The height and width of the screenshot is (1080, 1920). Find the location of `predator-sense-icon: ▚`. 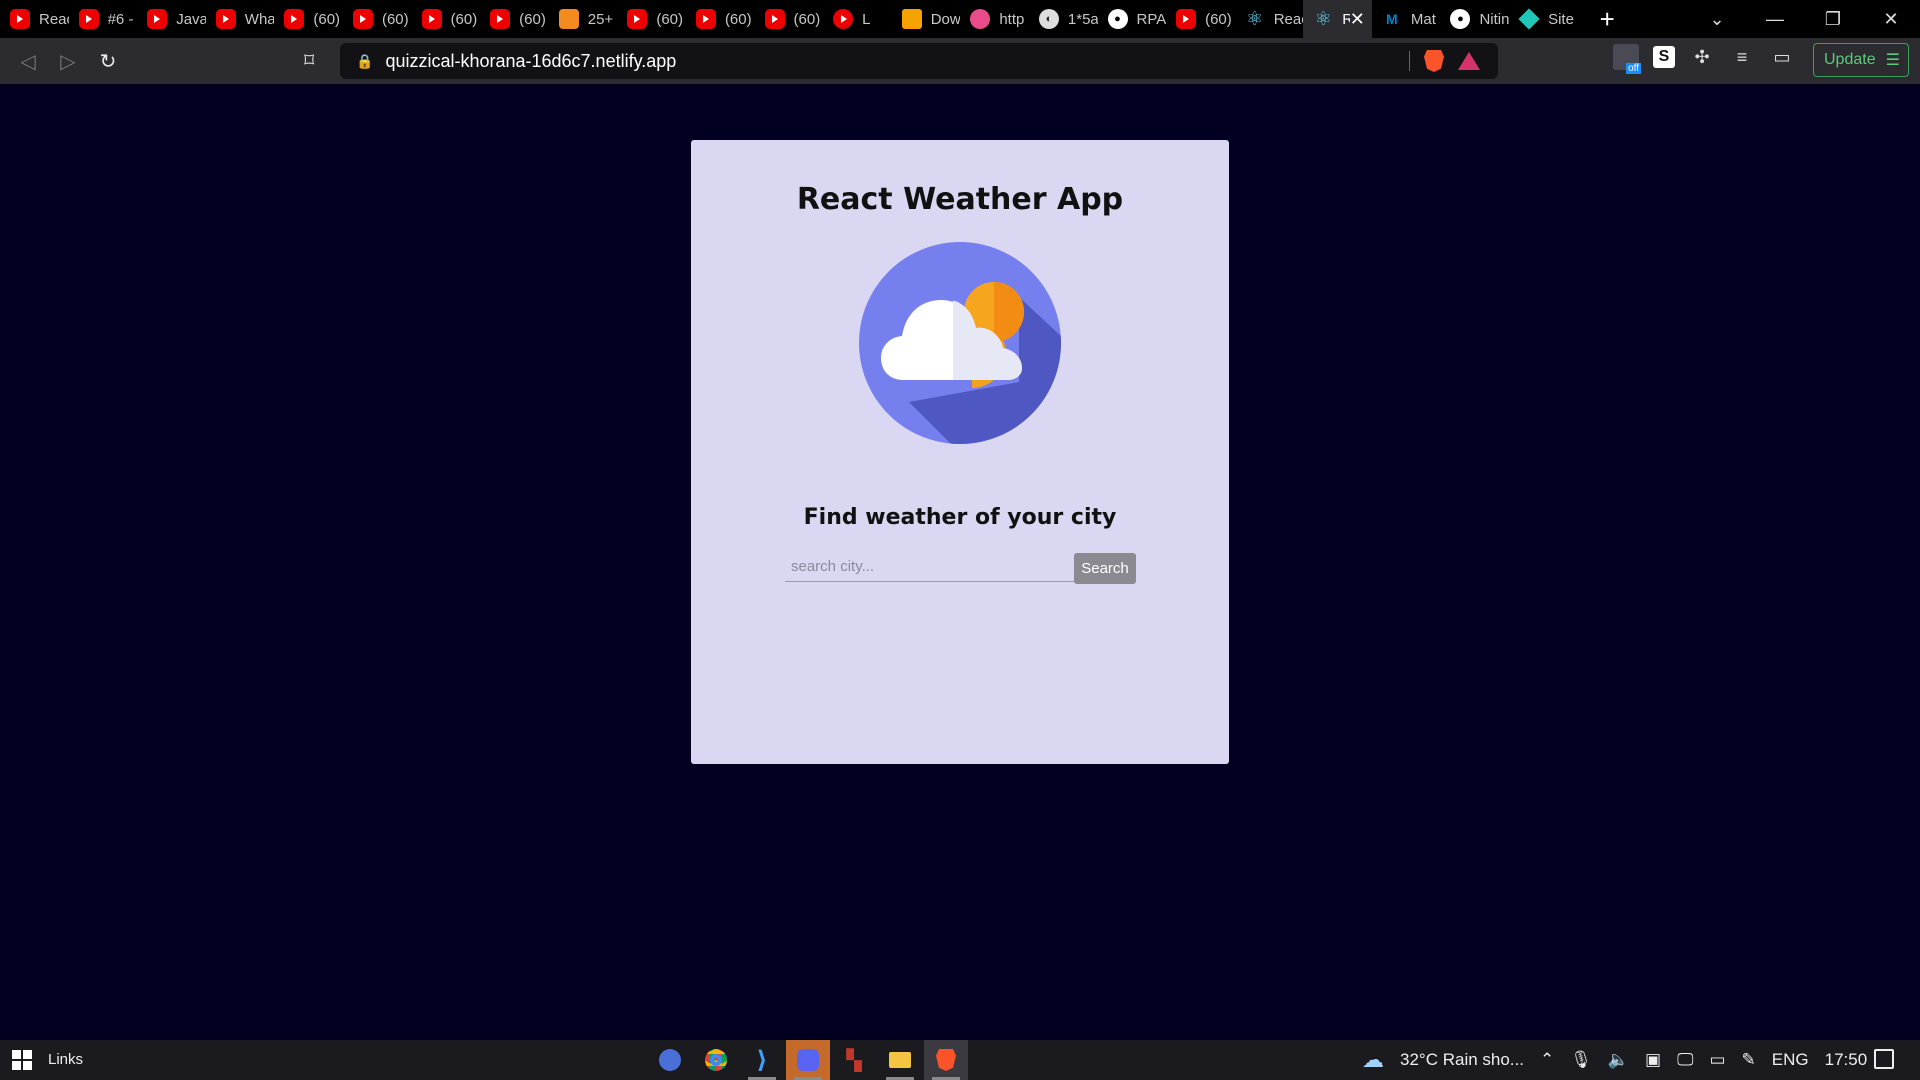

predator-sense-icon: ▚ is located at coordinates (854, 1060).